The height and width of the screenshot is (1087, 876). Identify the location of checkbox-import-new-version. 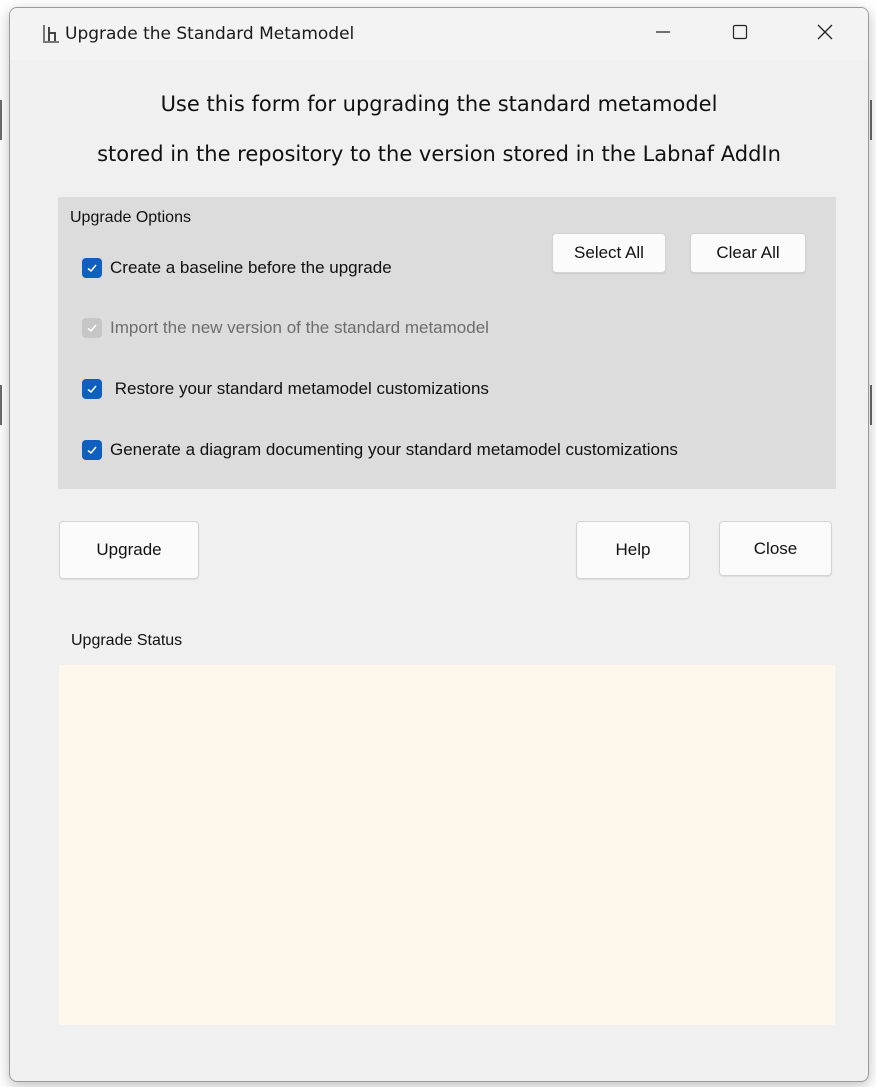
(92, 328).